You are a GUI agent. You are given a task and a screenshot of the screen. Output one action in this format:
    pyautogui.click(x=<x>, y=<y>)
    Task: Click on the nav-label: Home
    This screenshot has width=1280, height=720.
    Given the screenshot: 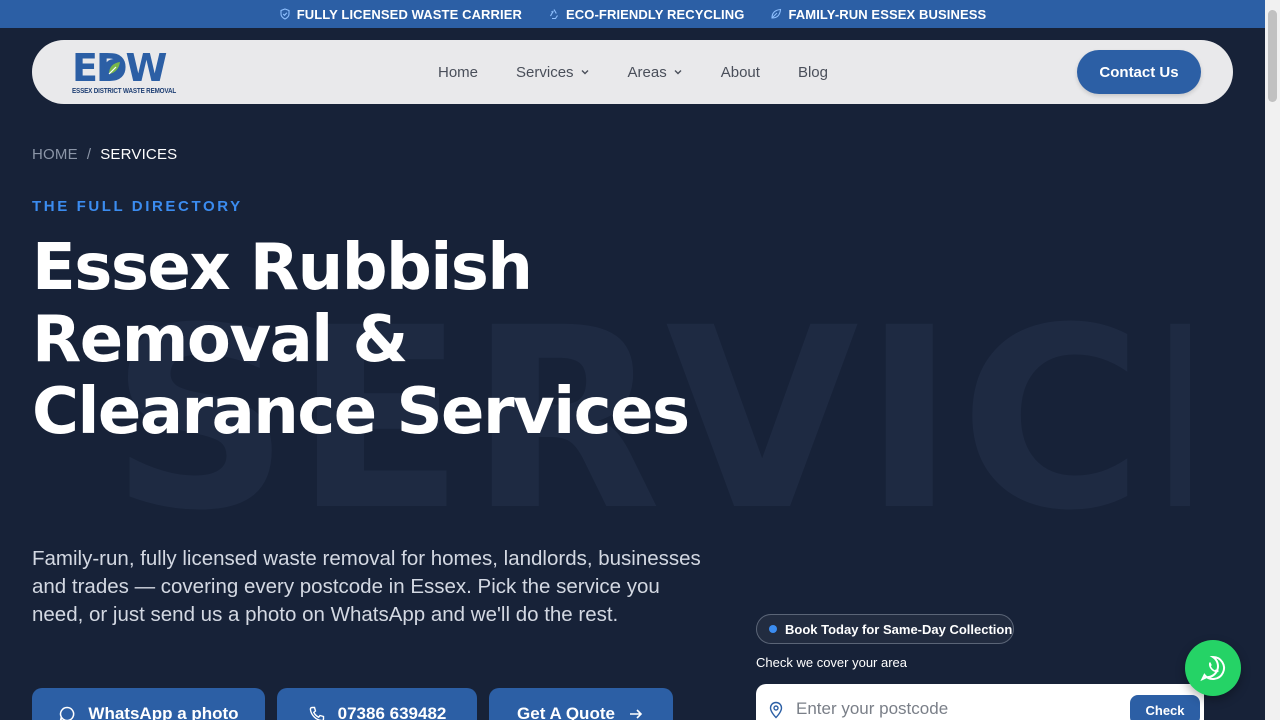 What is the action you would take?
    pyautogui.click(x=458, y=72)
    